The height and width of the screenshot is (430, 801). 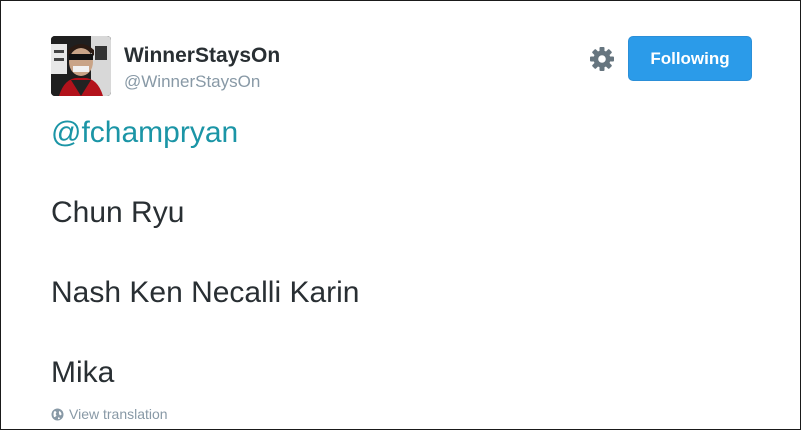 What do you see at coordinates (602, 59) in the screenshot?
I see `gear-icon` at bounding box center [602, 59].